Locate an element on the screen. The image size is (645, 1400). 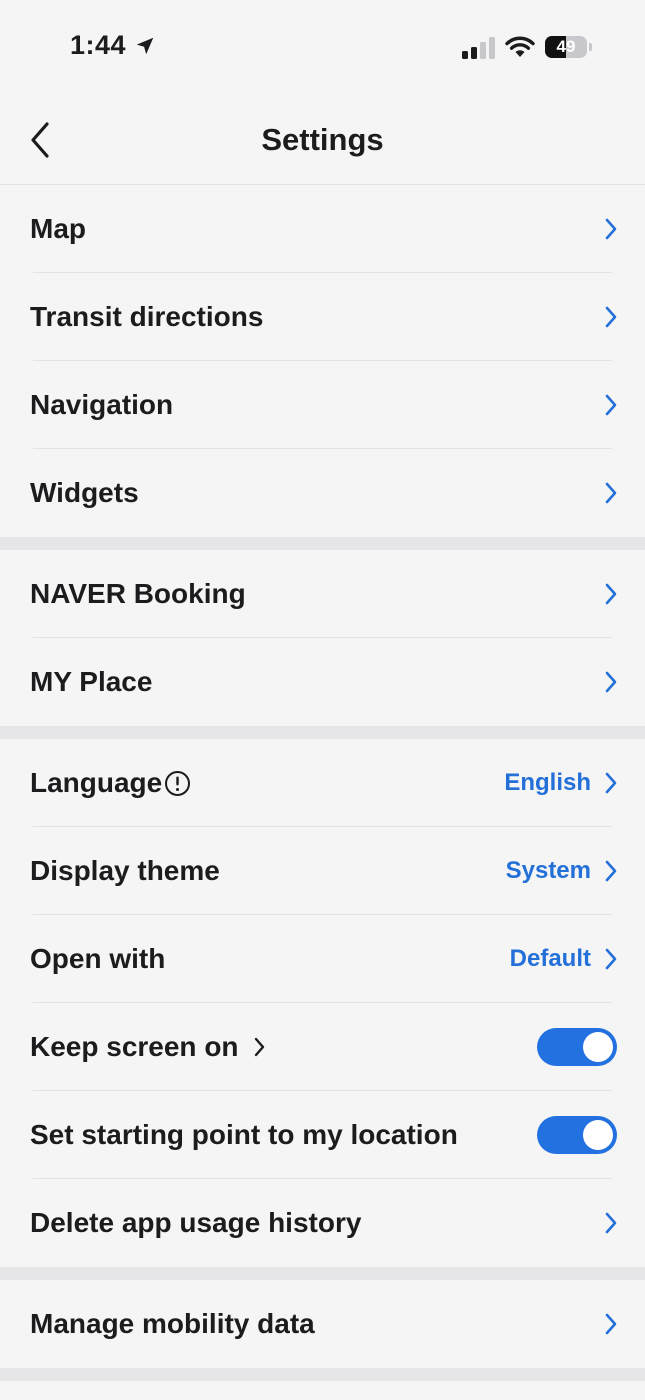
display-theme-value: System is located at coordinates (548, 870).